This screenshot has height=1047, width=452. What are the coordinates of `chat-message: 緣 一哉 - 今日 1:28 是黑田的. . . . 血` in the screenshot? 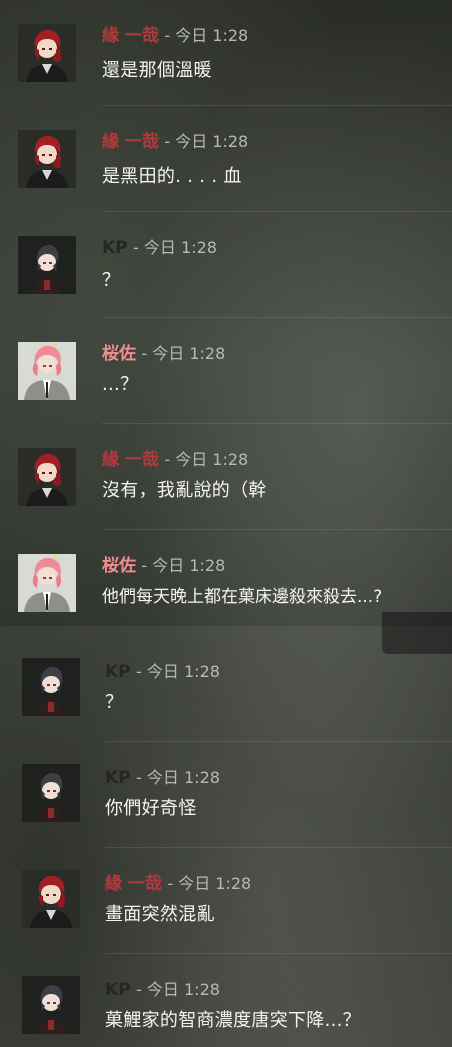 It's located at (226, 159).